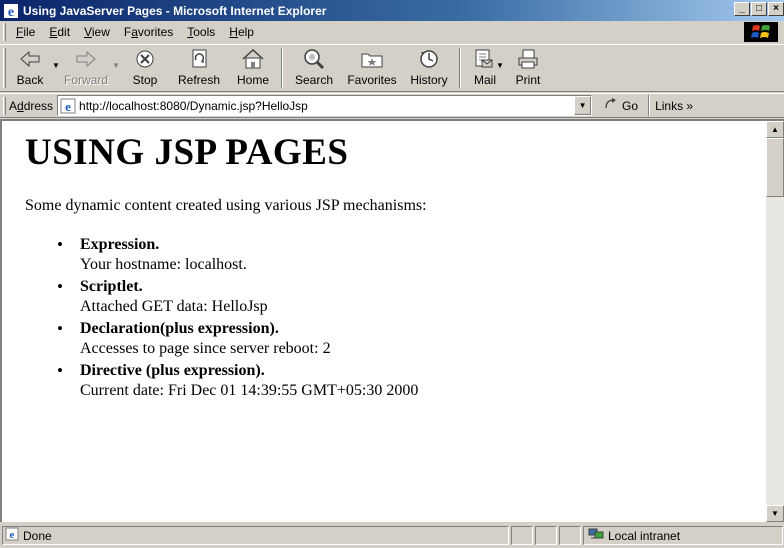  Describe the element at coordinates (155, 32) in the screenshot. I see `menu-label: vorites` at that location.